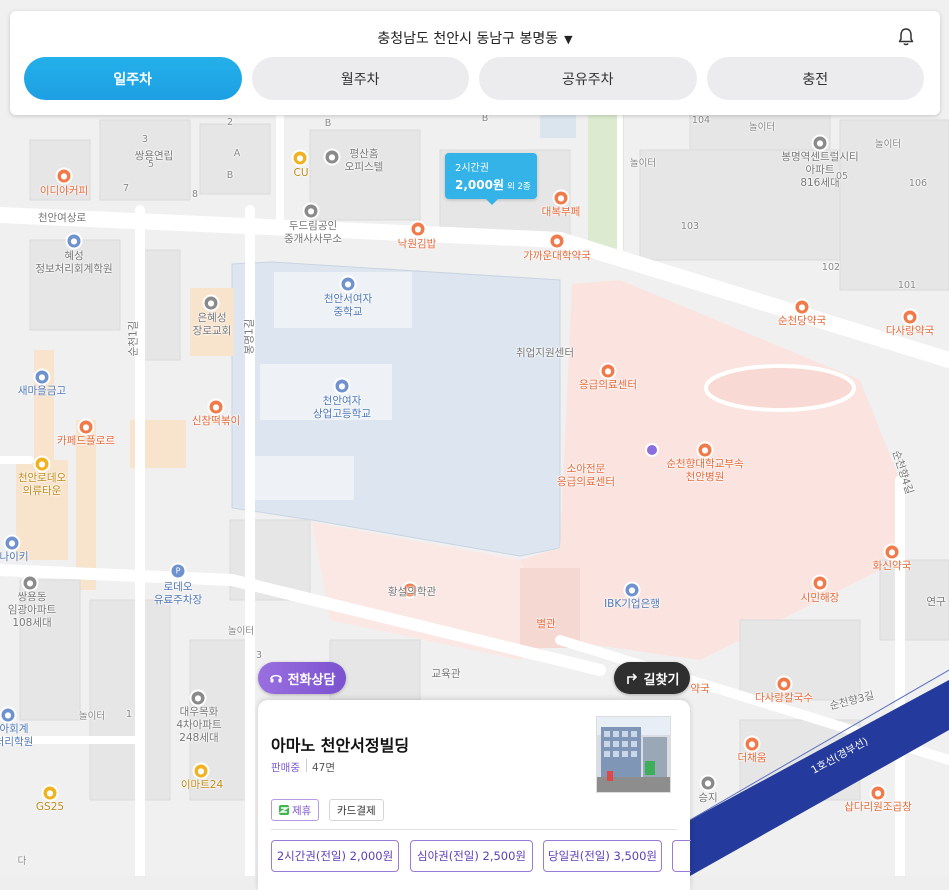  What do you see at coordinates (356, 810) in the screenshot?
I see `card-payment-badge: 카드결제` at bounding box center [356, 810].